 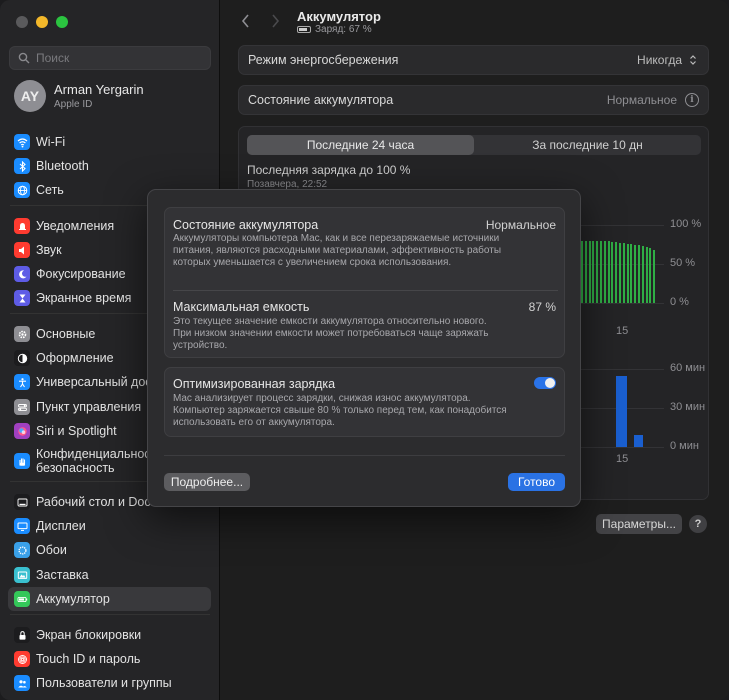 What do you see at coordinates (22, 250) in the screenshot?
I see `speaker-icon` at bounding box center [22, 250].